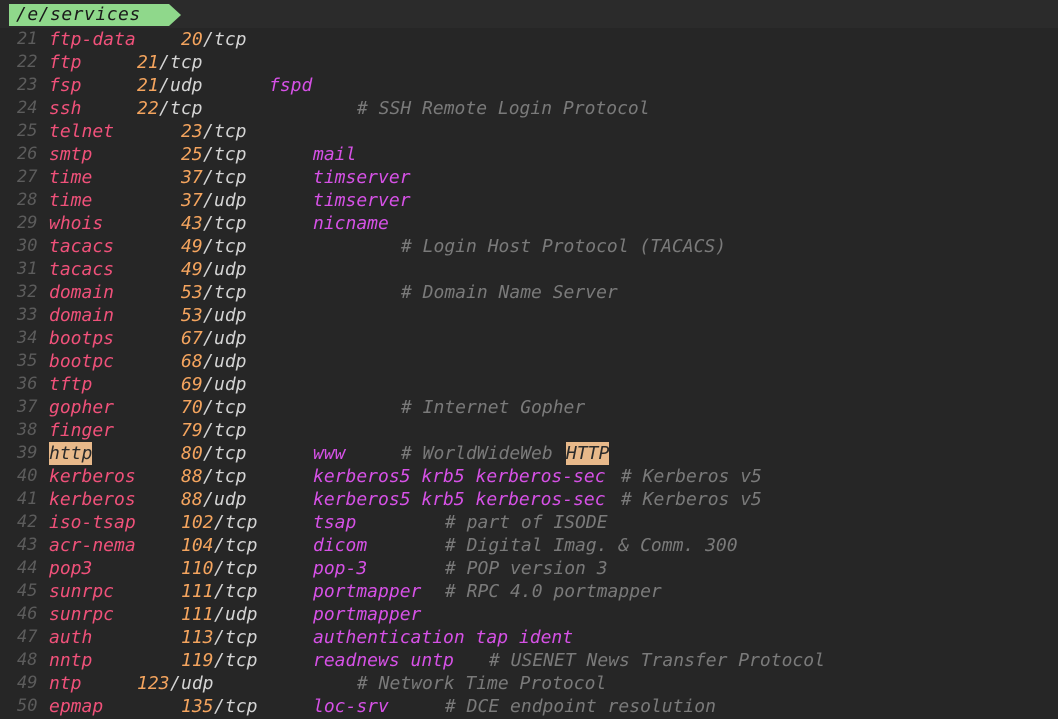 The width and height of the screenshot is (1058, 719). Describe the element at coordinates (529, 177) in the screenshot. I see `code-line: 27 time 37/tcp timserver` at that location.